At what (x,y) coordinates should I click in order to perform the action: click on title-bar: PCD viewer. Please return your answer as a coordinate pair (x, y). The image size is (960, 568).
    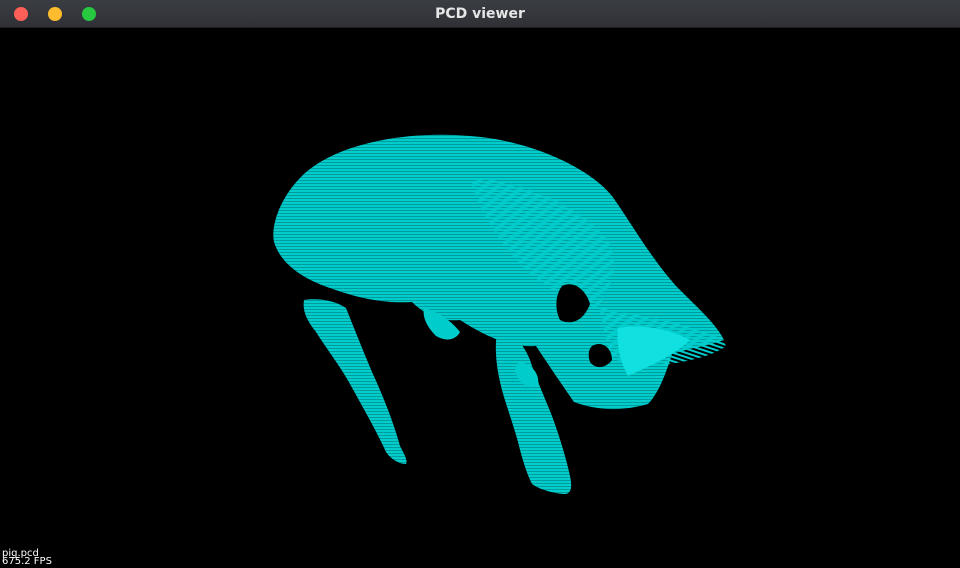
    Looking at the image, I should click on (480, 14).